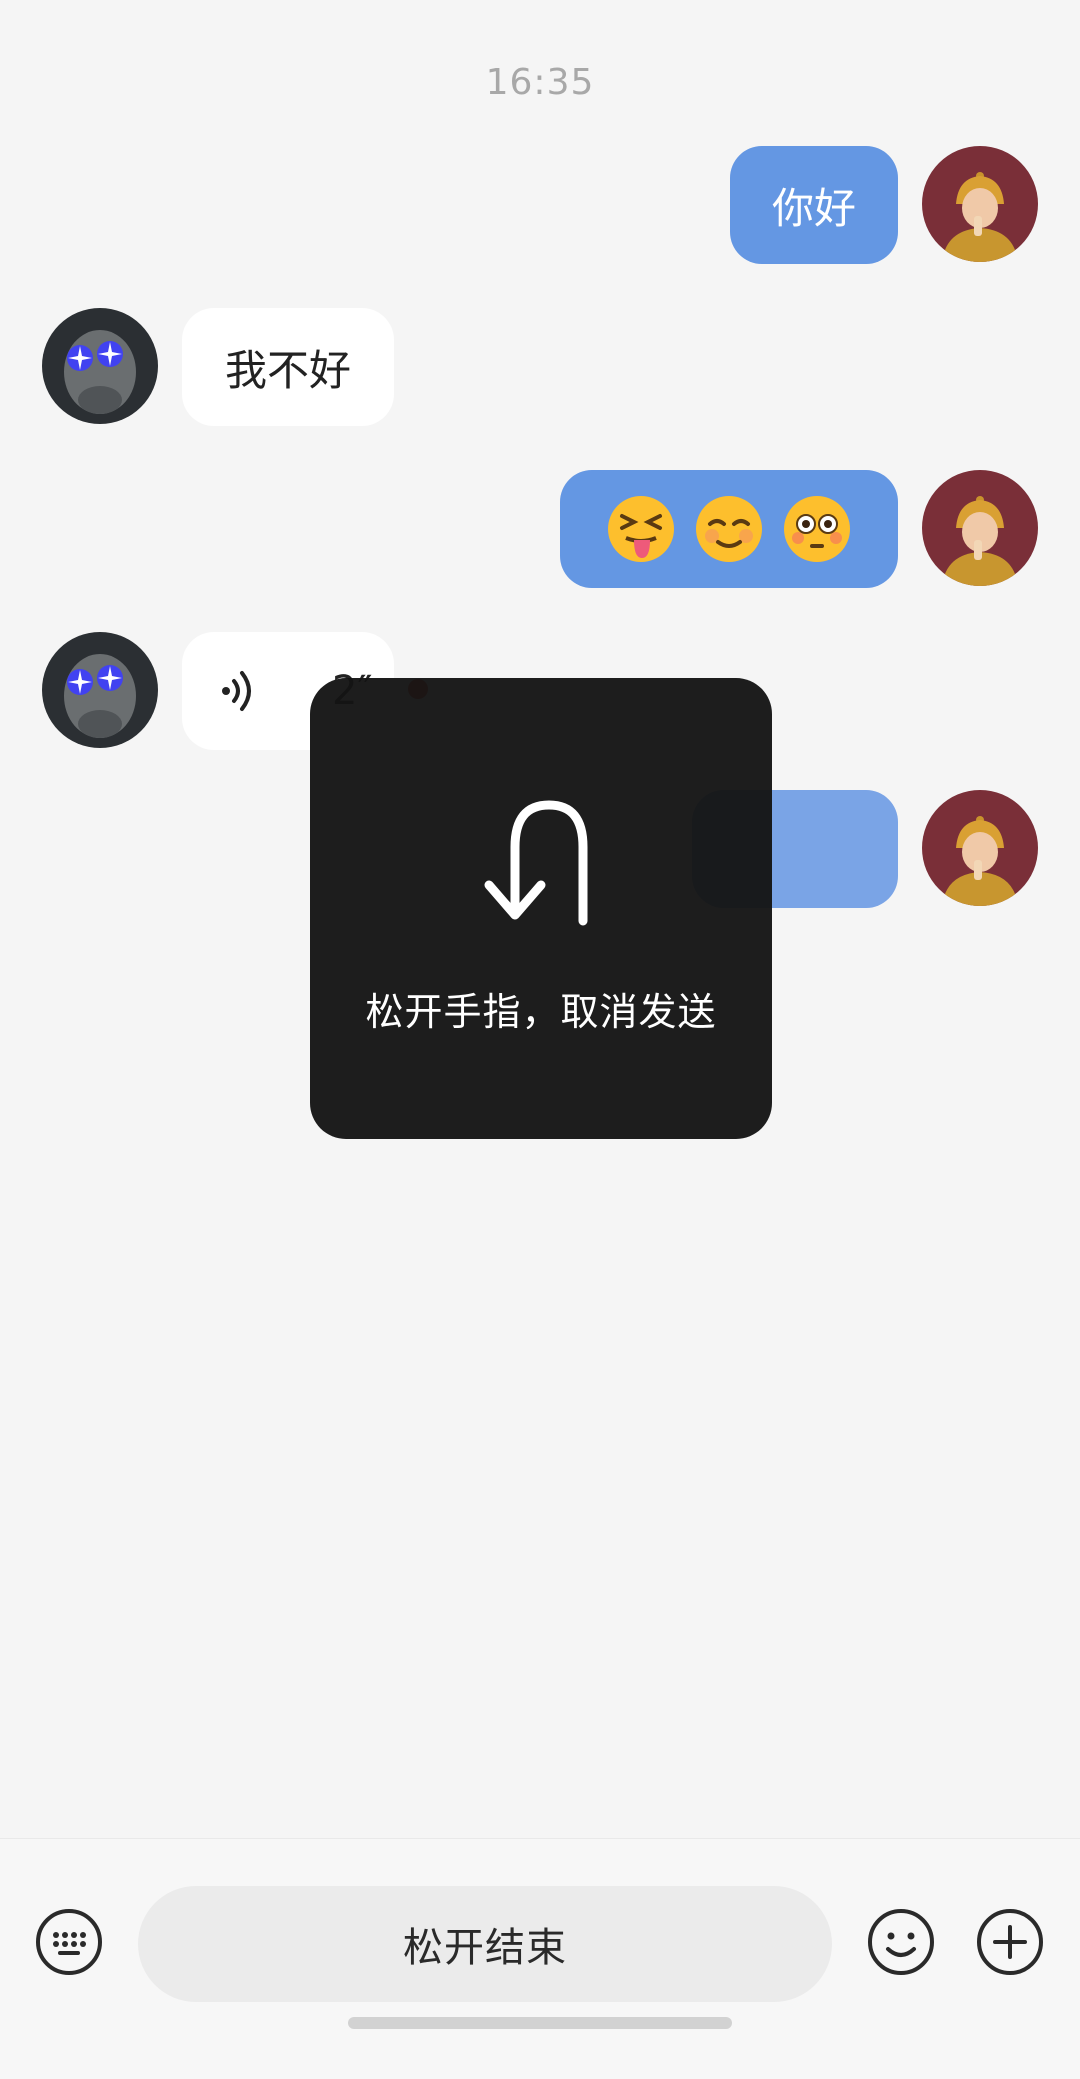 This screenshot has height=2079, width=1080. I want to click on my-message-bubble: 你好, so click(814, 205).